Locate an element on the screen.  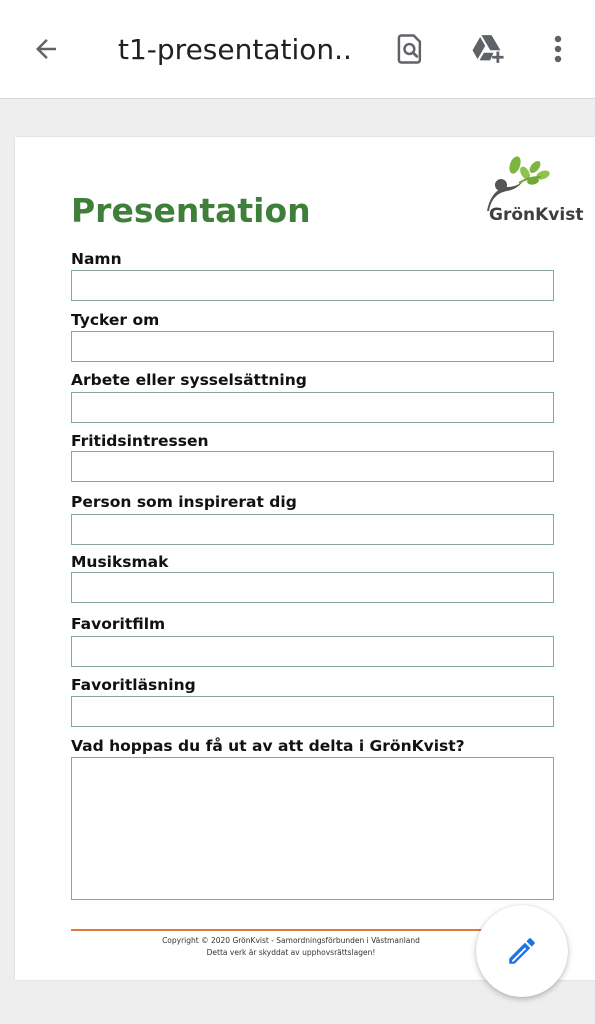
gronkvist-logo: GrönKvist is located at coordinates (537, 193).